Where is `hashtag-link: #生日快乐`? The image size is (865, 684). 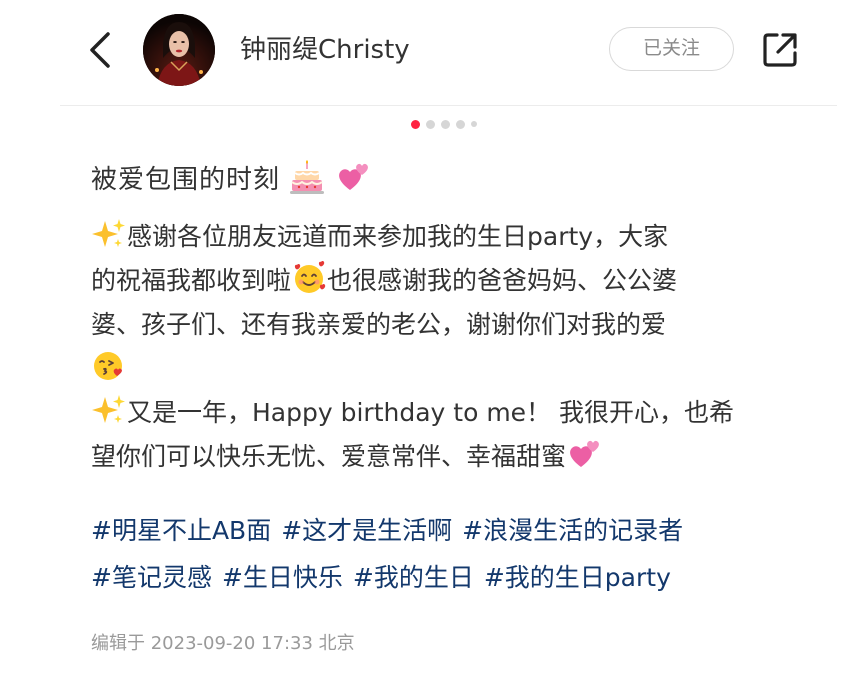
hashtag-link: #生日快乐 is located at coordinates (282, 577).